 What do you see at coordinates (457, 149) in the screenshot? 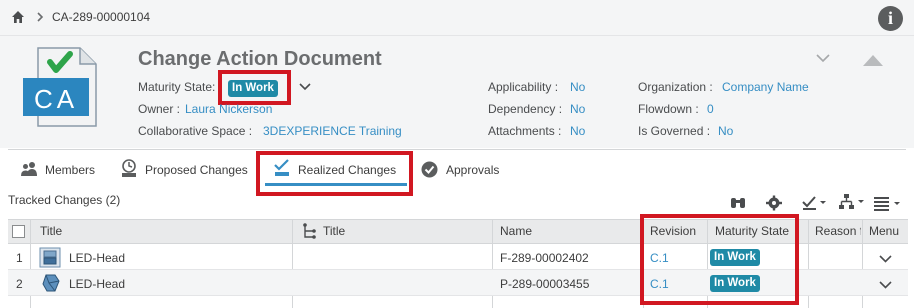
I see `tabs-divider` at bounding box center [457, 149].